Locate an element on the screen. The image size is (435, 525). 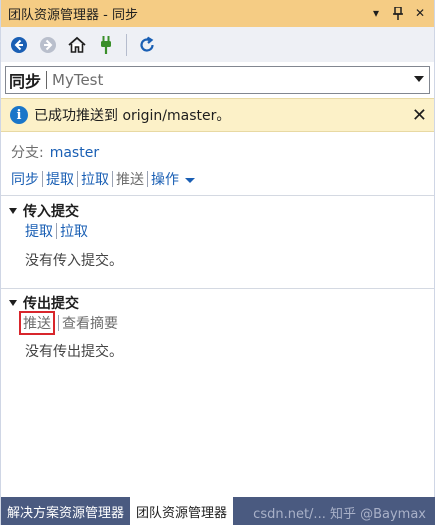
action-links: 同步 提取 拉取 推送 操作 is located at coordinates (103, 179).